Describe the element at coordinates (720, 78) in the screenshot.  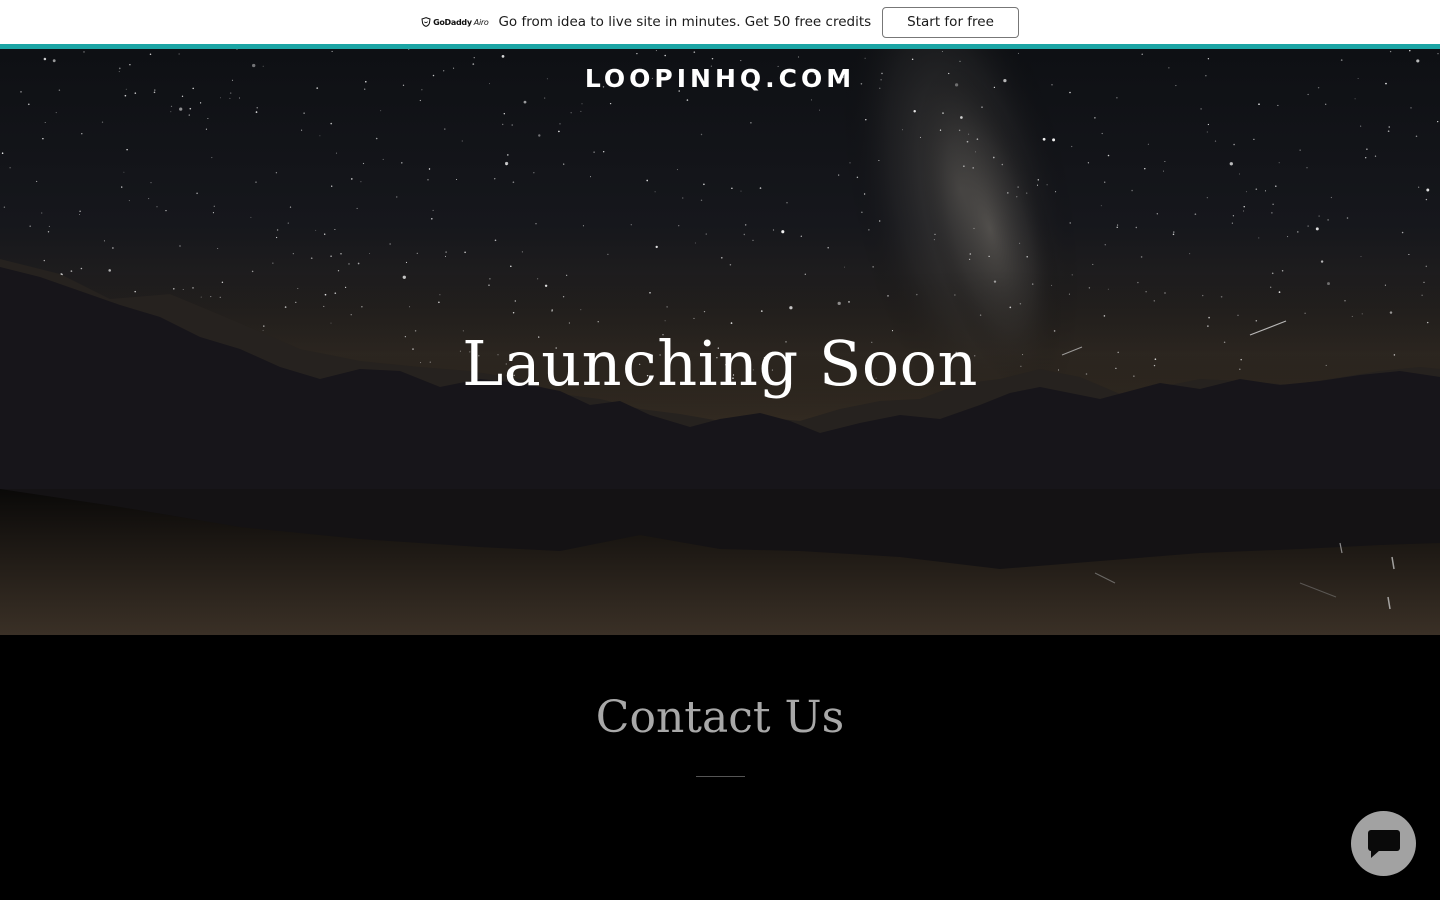
I see `site-title-link: LOOPINHQ.COM` at that location.